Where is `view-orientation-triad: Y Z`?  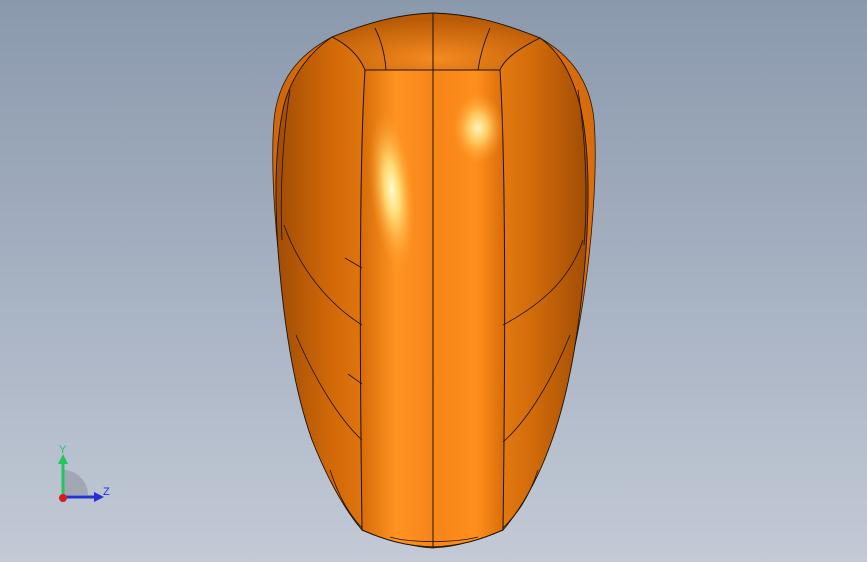
view-orientation-triad: Y Z is located at coordinates (83, 475).